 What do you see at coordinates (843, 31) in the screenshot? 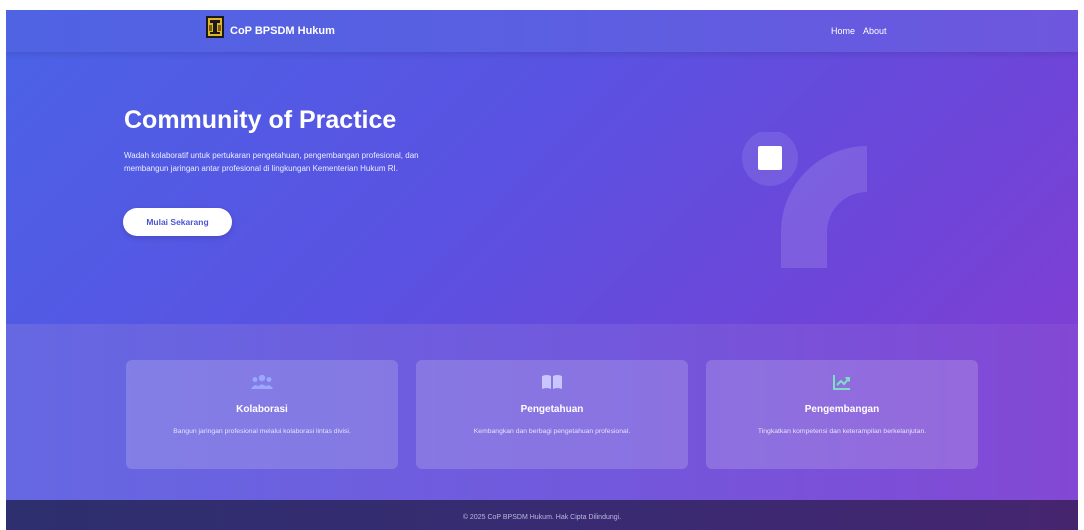
I see `nav-link-home: Home` at bounding box center [843, 31].